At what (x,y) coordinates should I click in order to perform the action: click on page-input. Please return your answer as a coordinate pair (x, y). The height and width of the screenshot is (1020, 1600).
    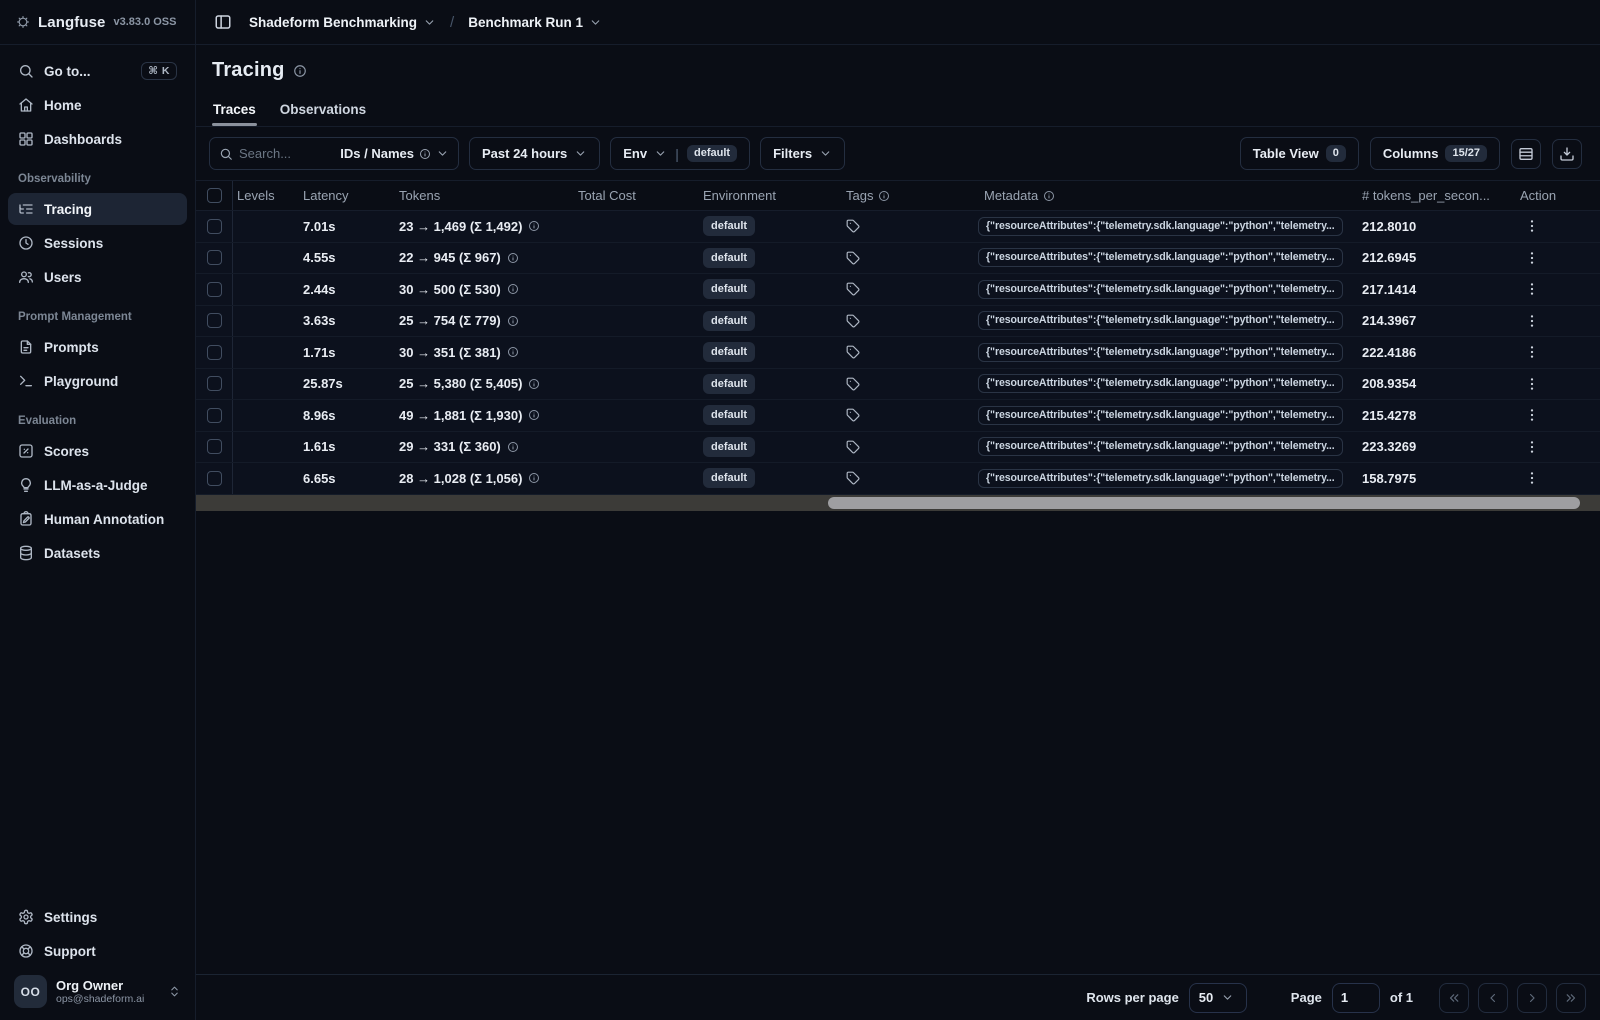
    Looking at the image, I should click on (1355, 997).